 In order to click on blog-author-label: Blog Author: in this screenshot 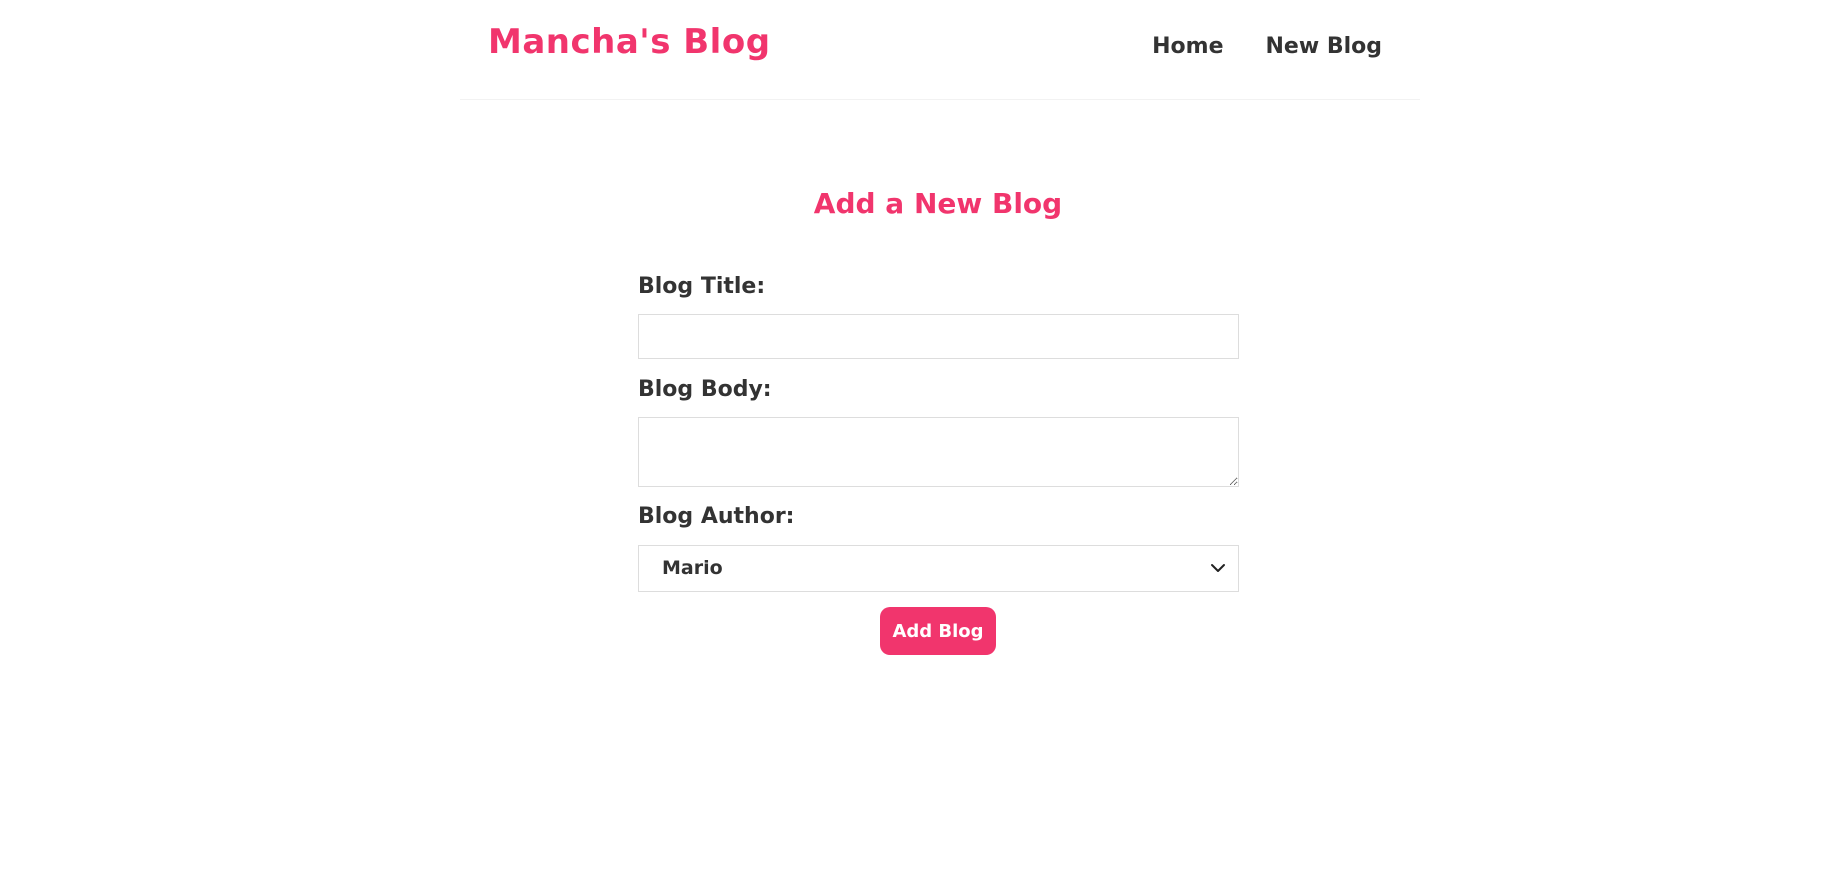, I will do `click(716, 516)`.